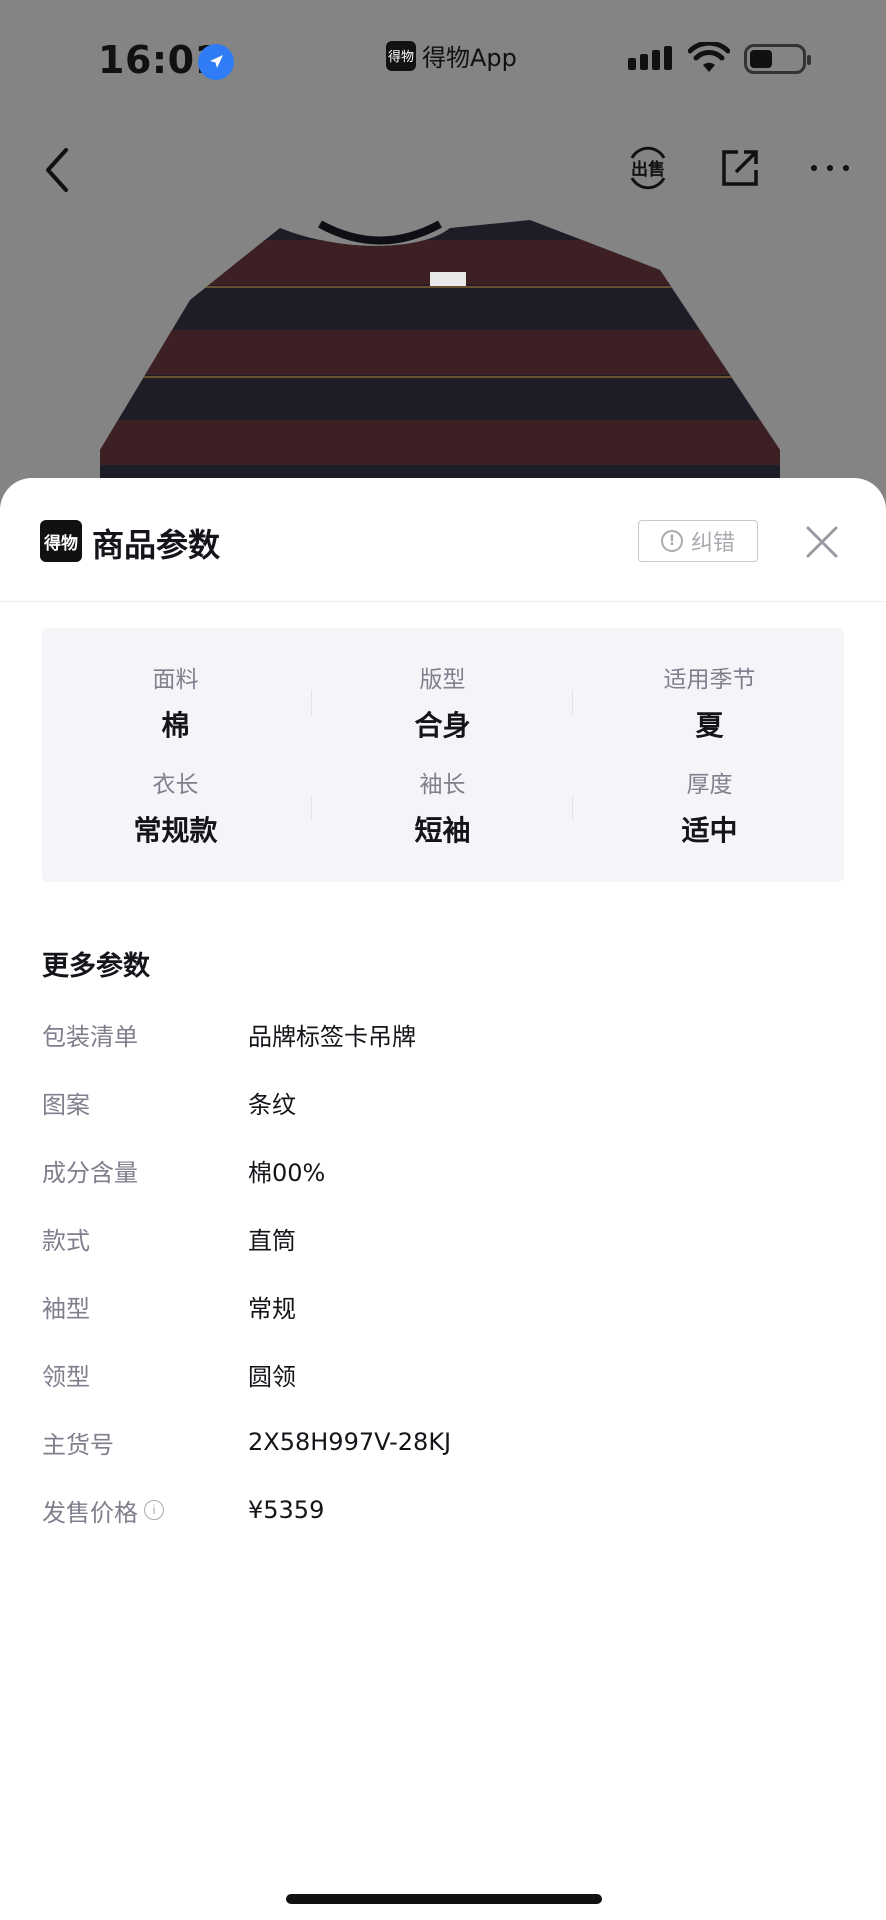 The image size is (886, 1920). What do you see at coordinates (58, 170) in the screenshot?
I see `back-arrow-icon` at bounding box center [58, 170].